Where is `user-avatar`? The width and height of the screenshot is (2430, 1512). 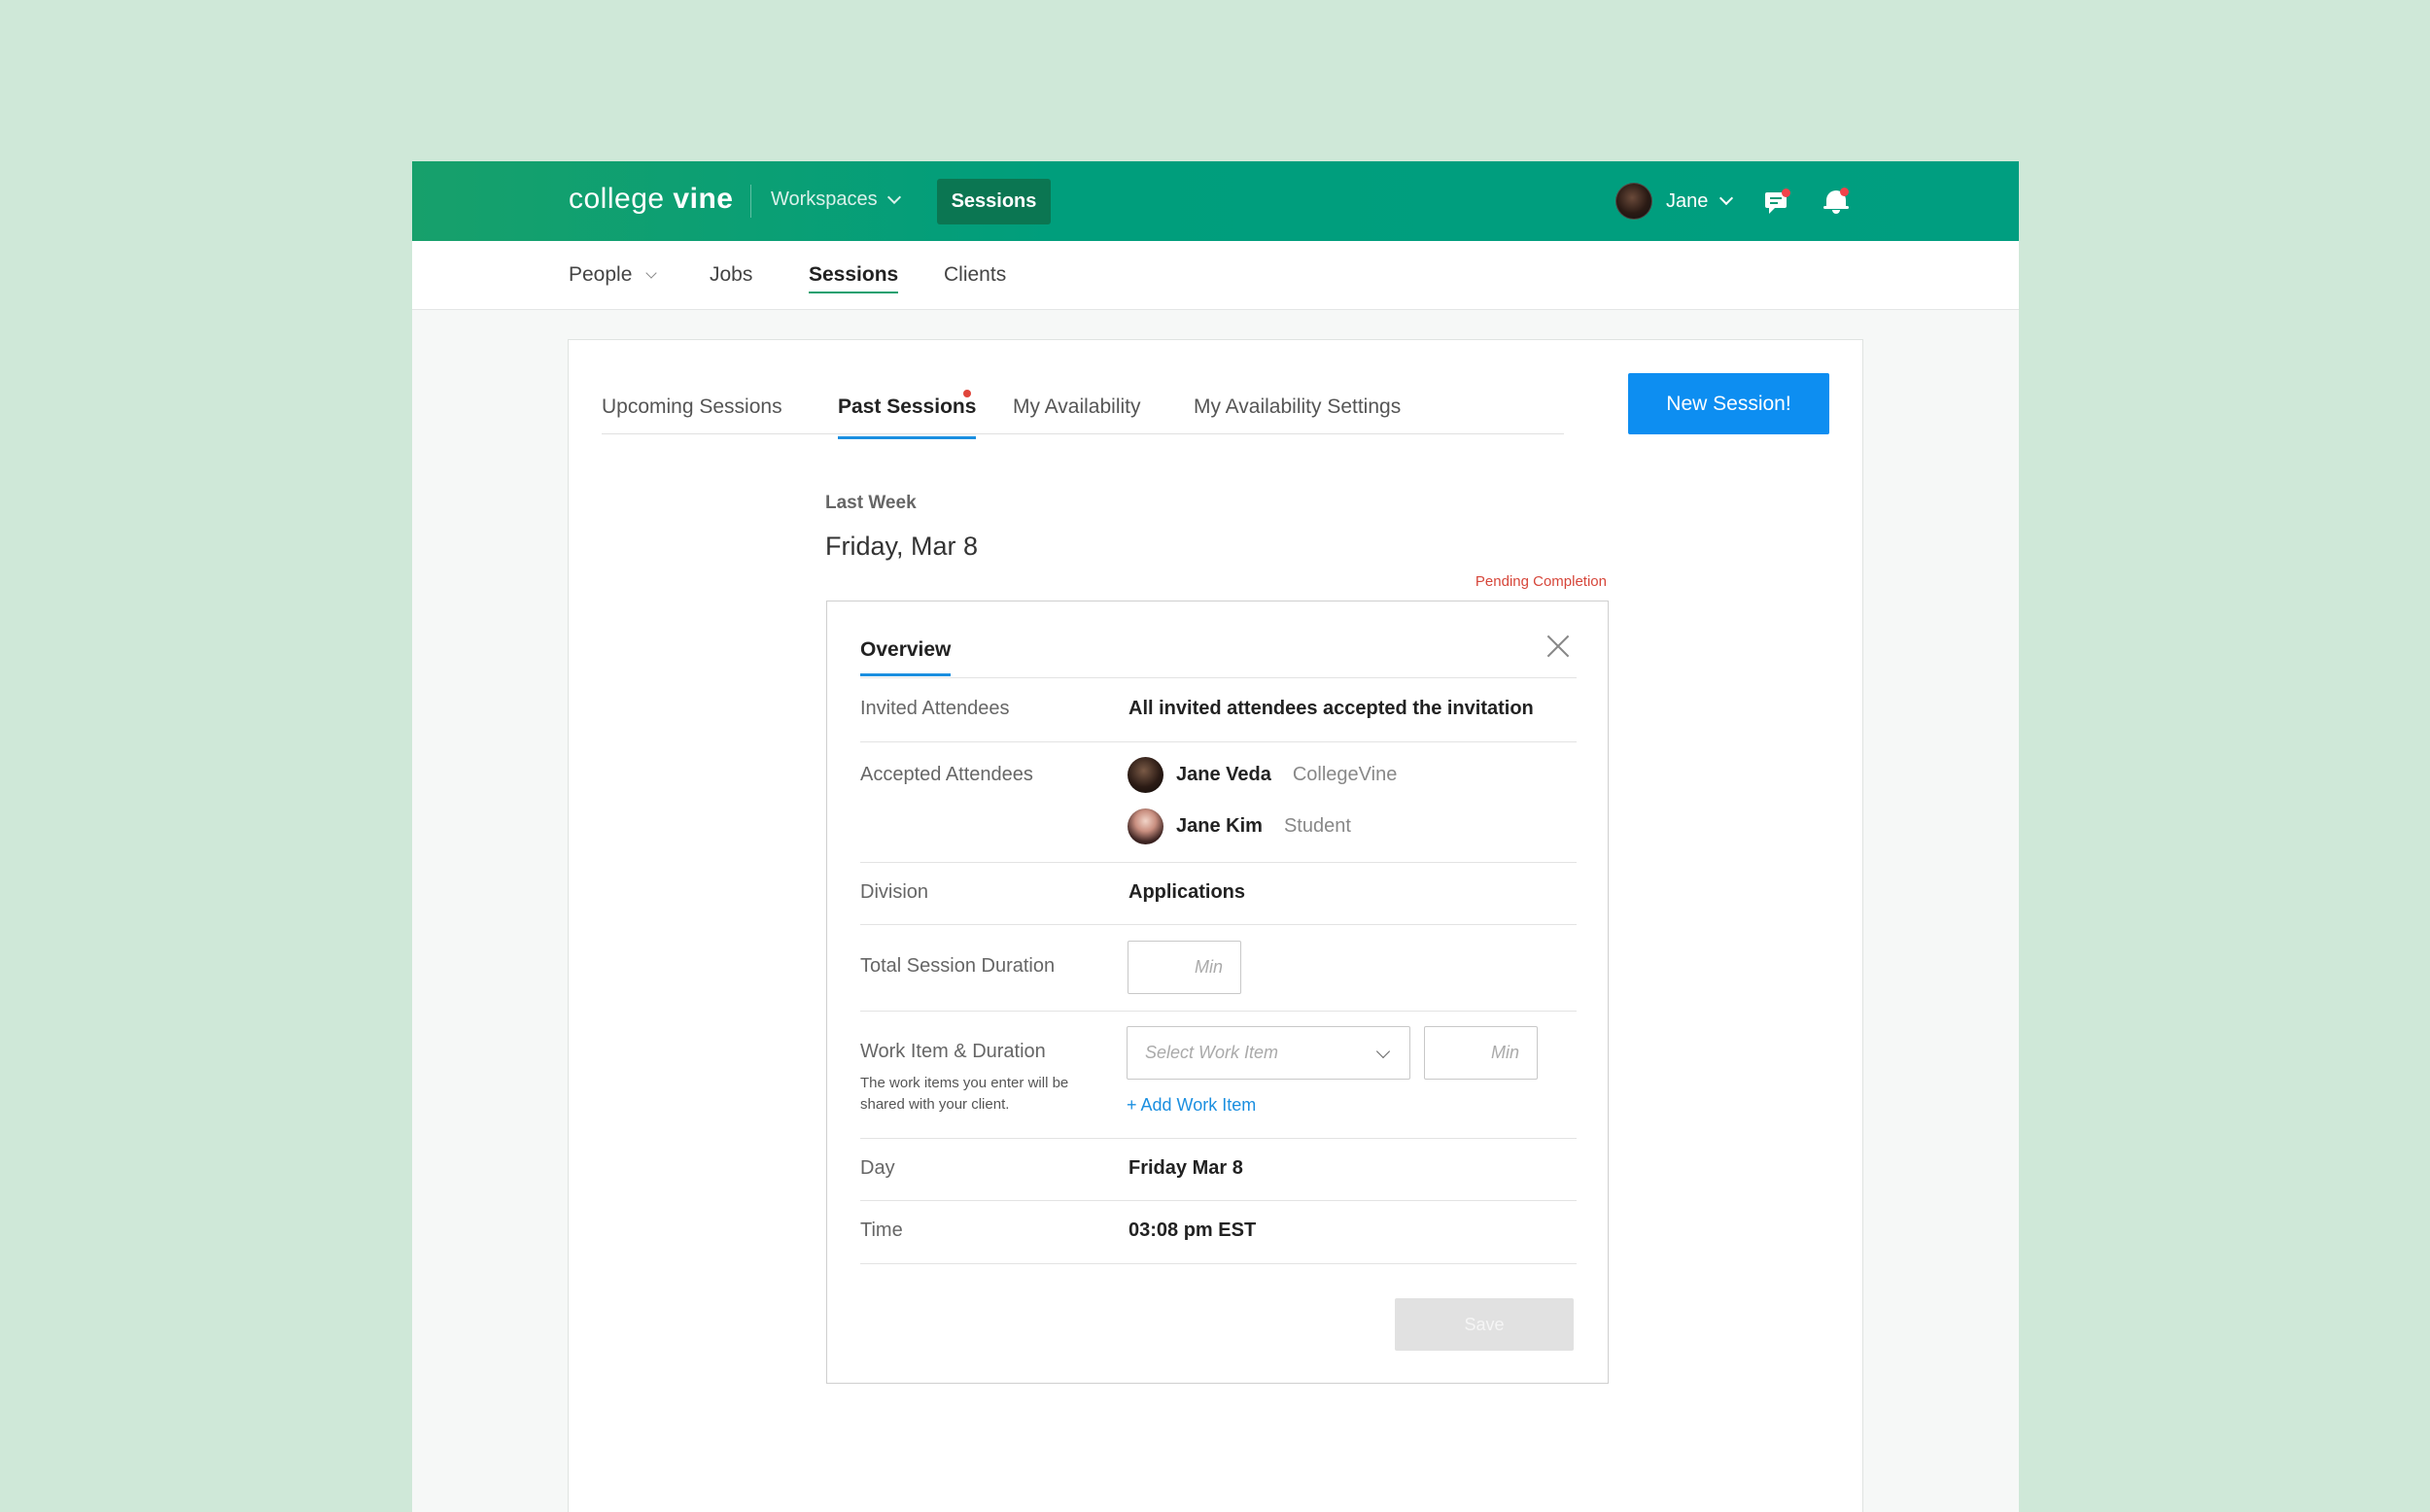 user-avatar is located at coordinates (1633, 201).